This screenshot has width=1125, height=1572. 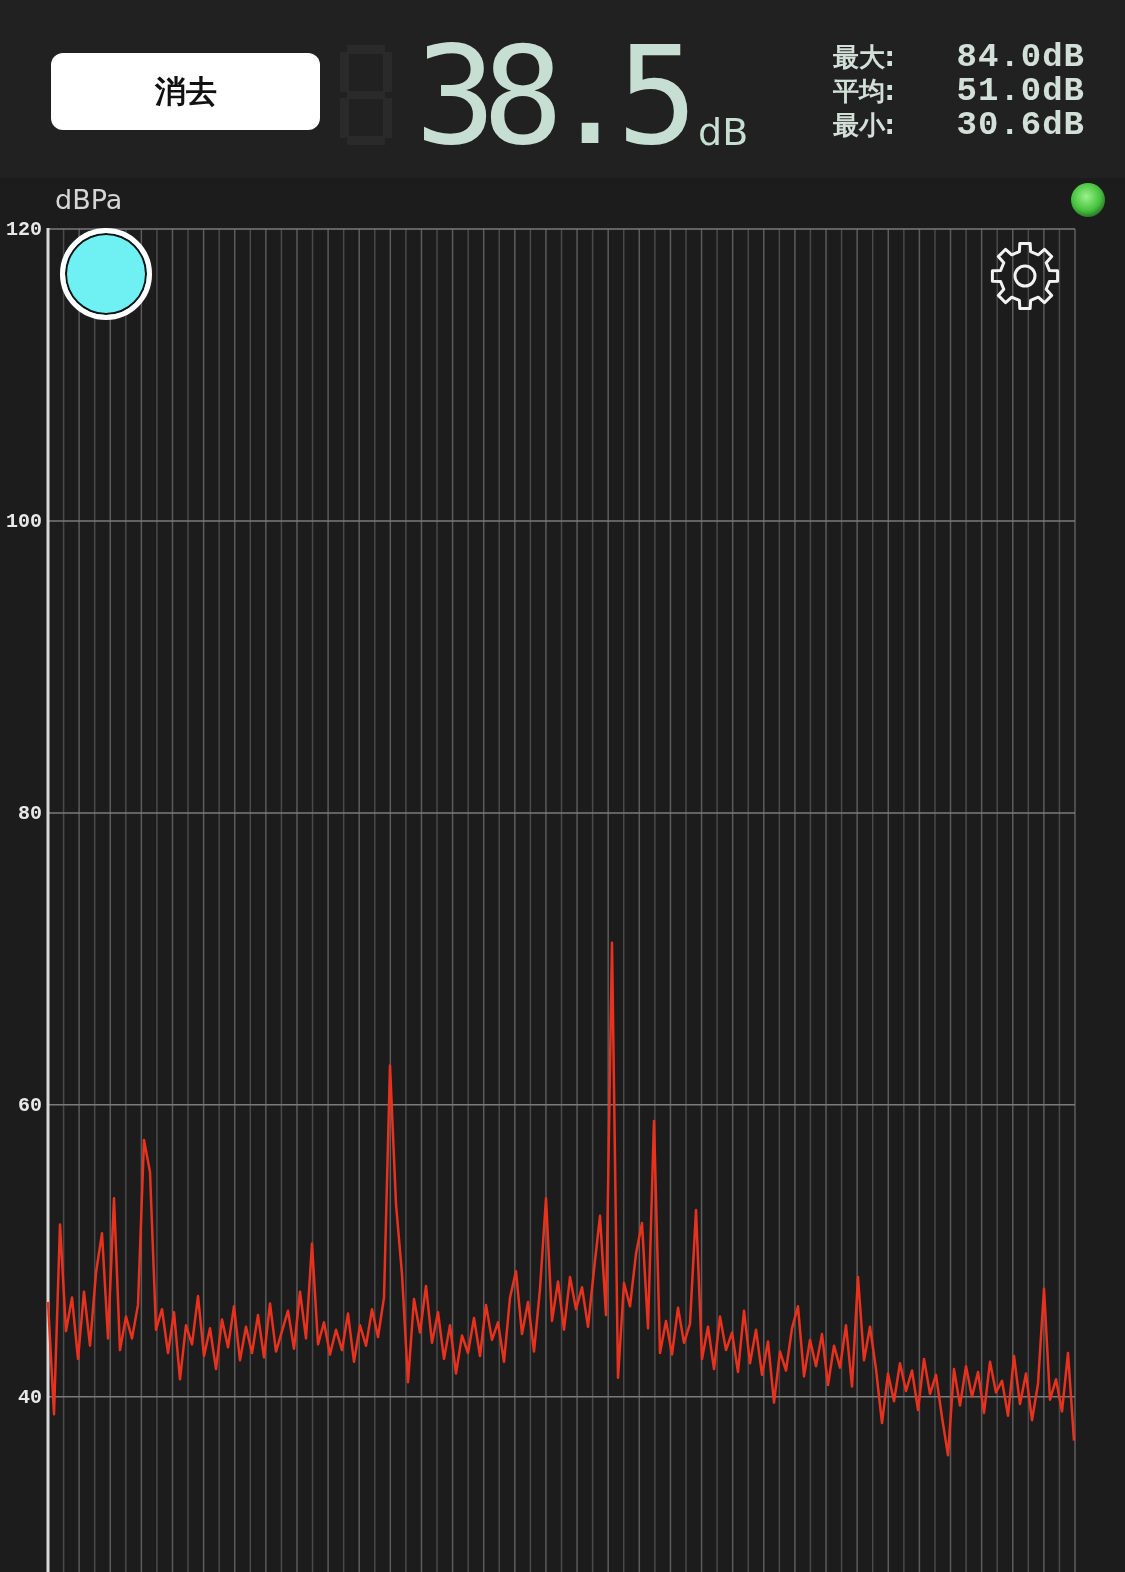 What do you see at coordinates (1020, 125) in the screenshot?
I see `stat-value: 30.6dB` at bounding box center [1020, 125].